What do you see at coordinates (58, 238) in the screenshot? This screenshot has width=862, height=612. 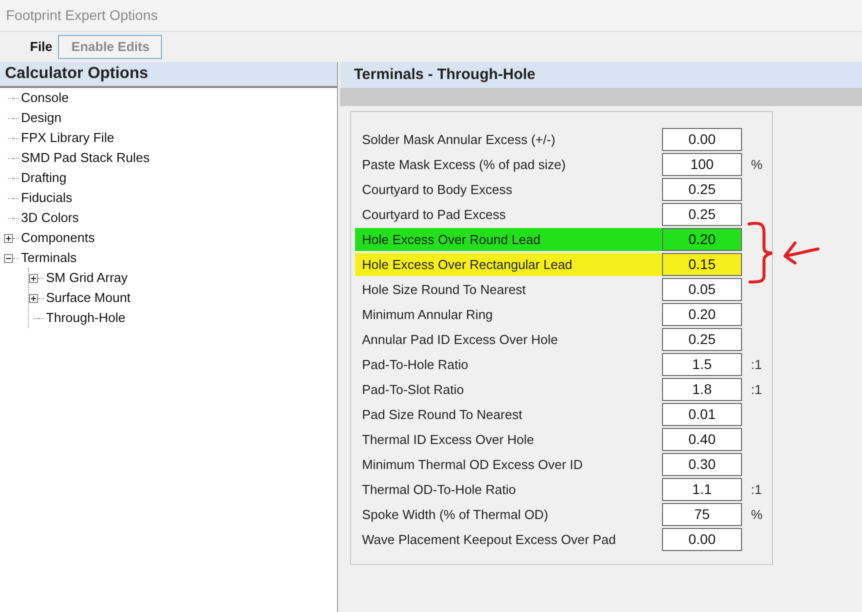 I see `tree-item: Components` at bounding box center [58, 238].